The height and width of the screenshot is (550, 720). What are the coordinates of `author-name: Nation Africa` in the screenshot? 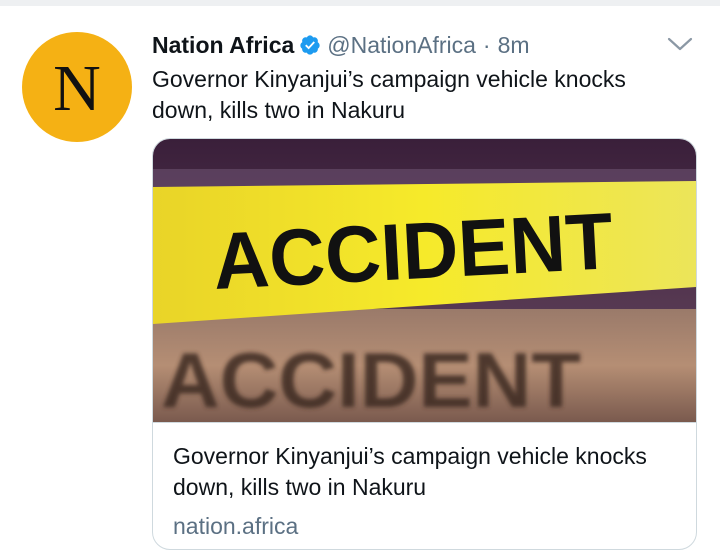 It's located at (223, 45).